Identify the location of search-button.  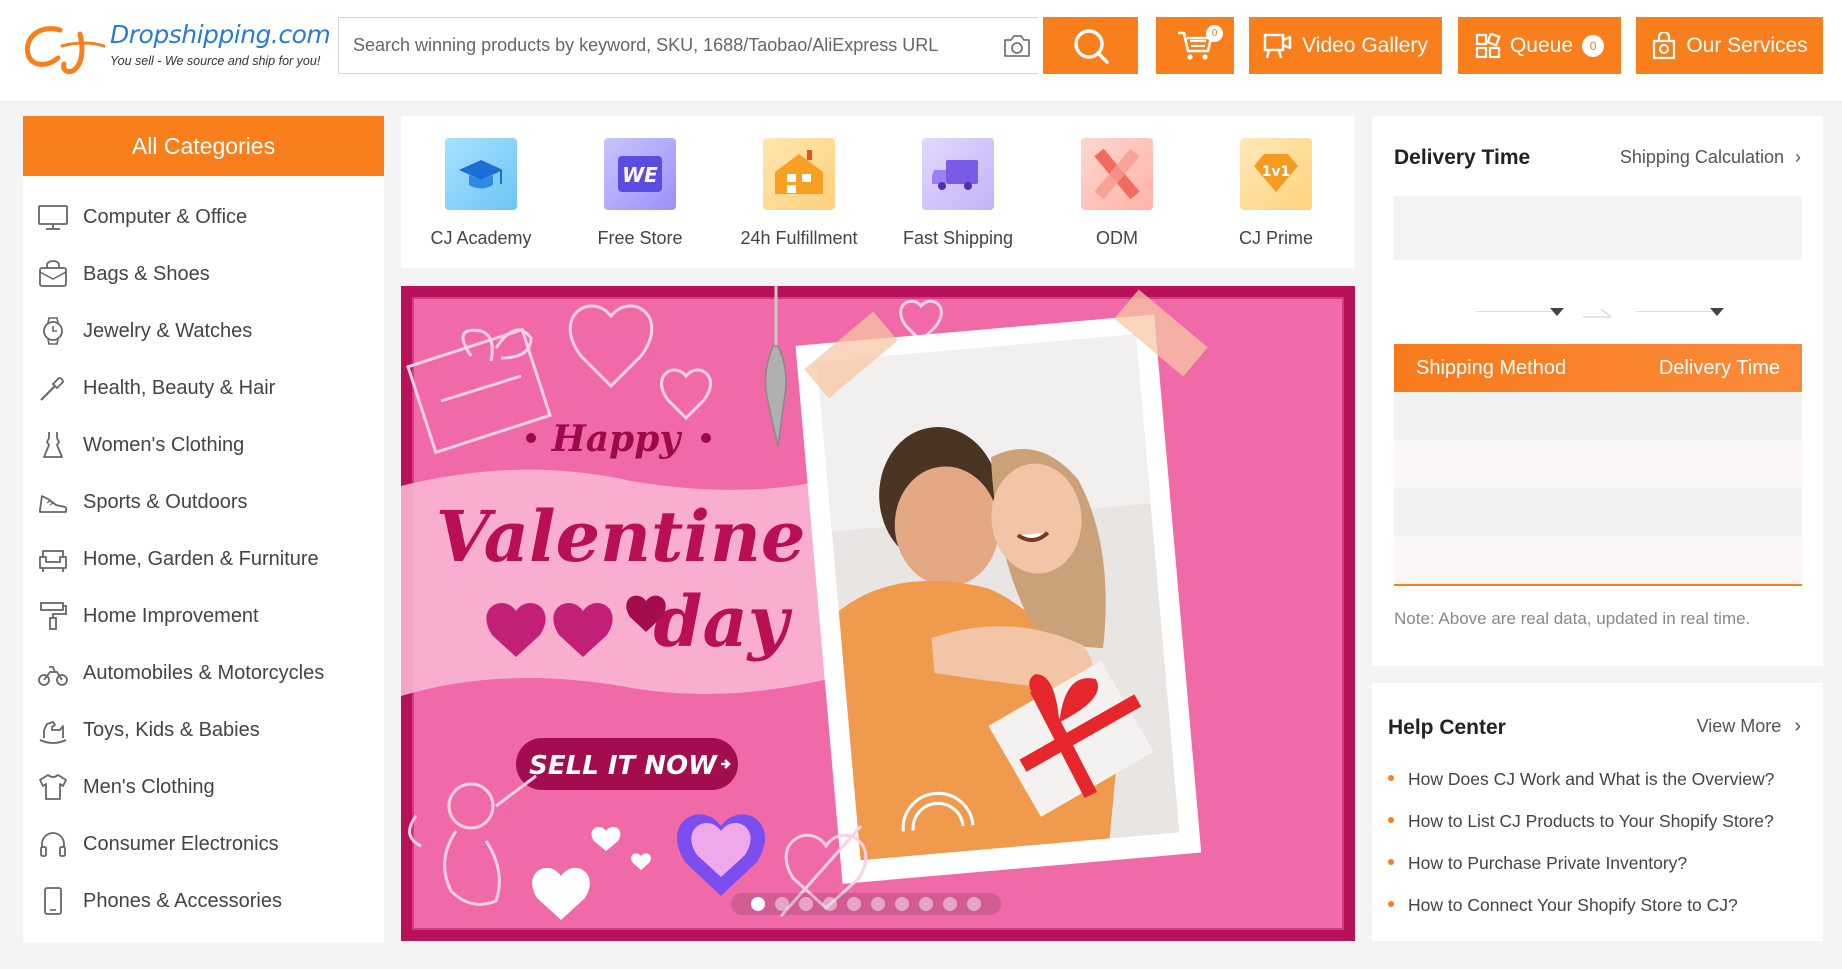
(1090, 45).